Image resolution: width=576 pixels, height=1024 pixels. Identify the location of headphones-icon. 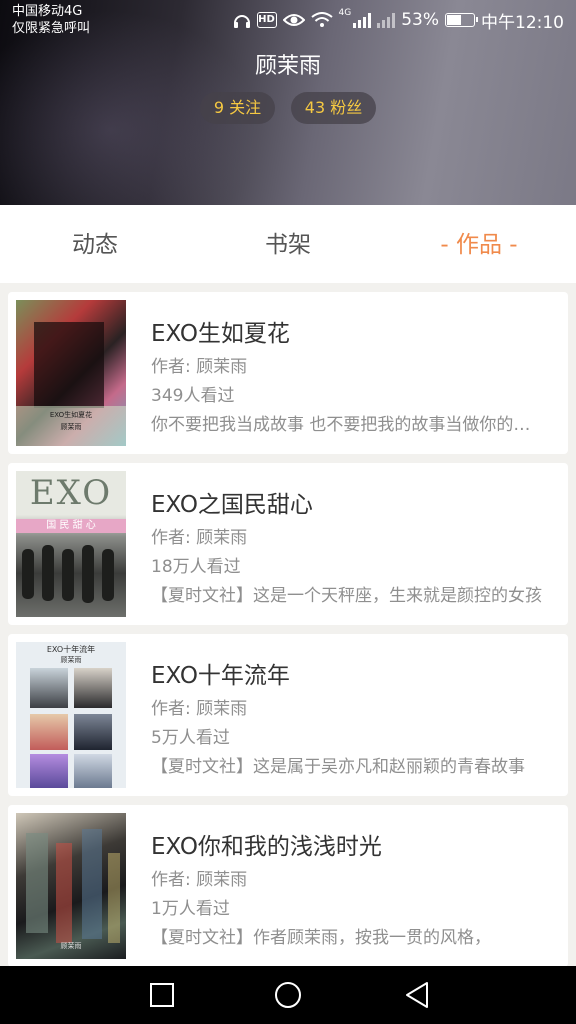
(241, 21).